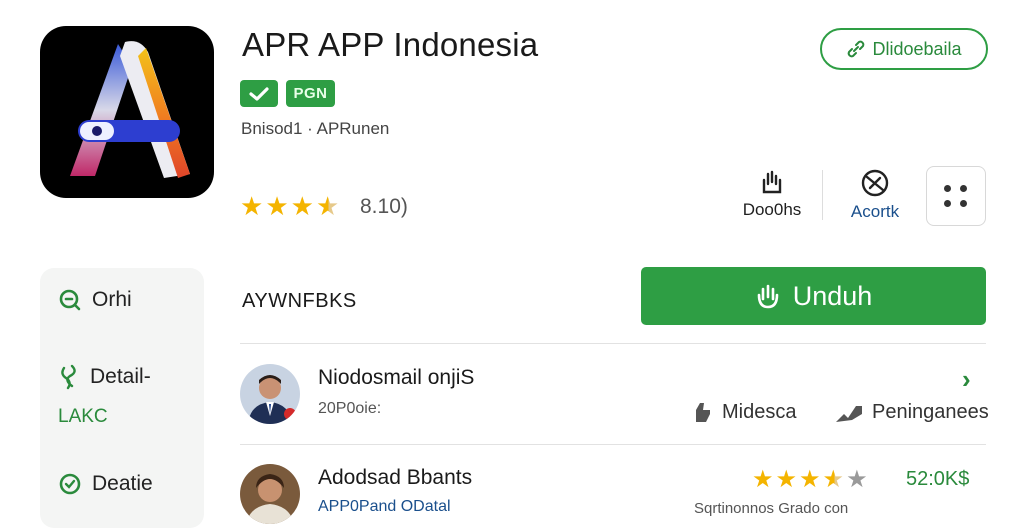 This screenshot has height=528, width=1024. Describe the element at coordinates (395, 477) in the screenshot. I see `review-author: Adodsad Bbants` at that location.